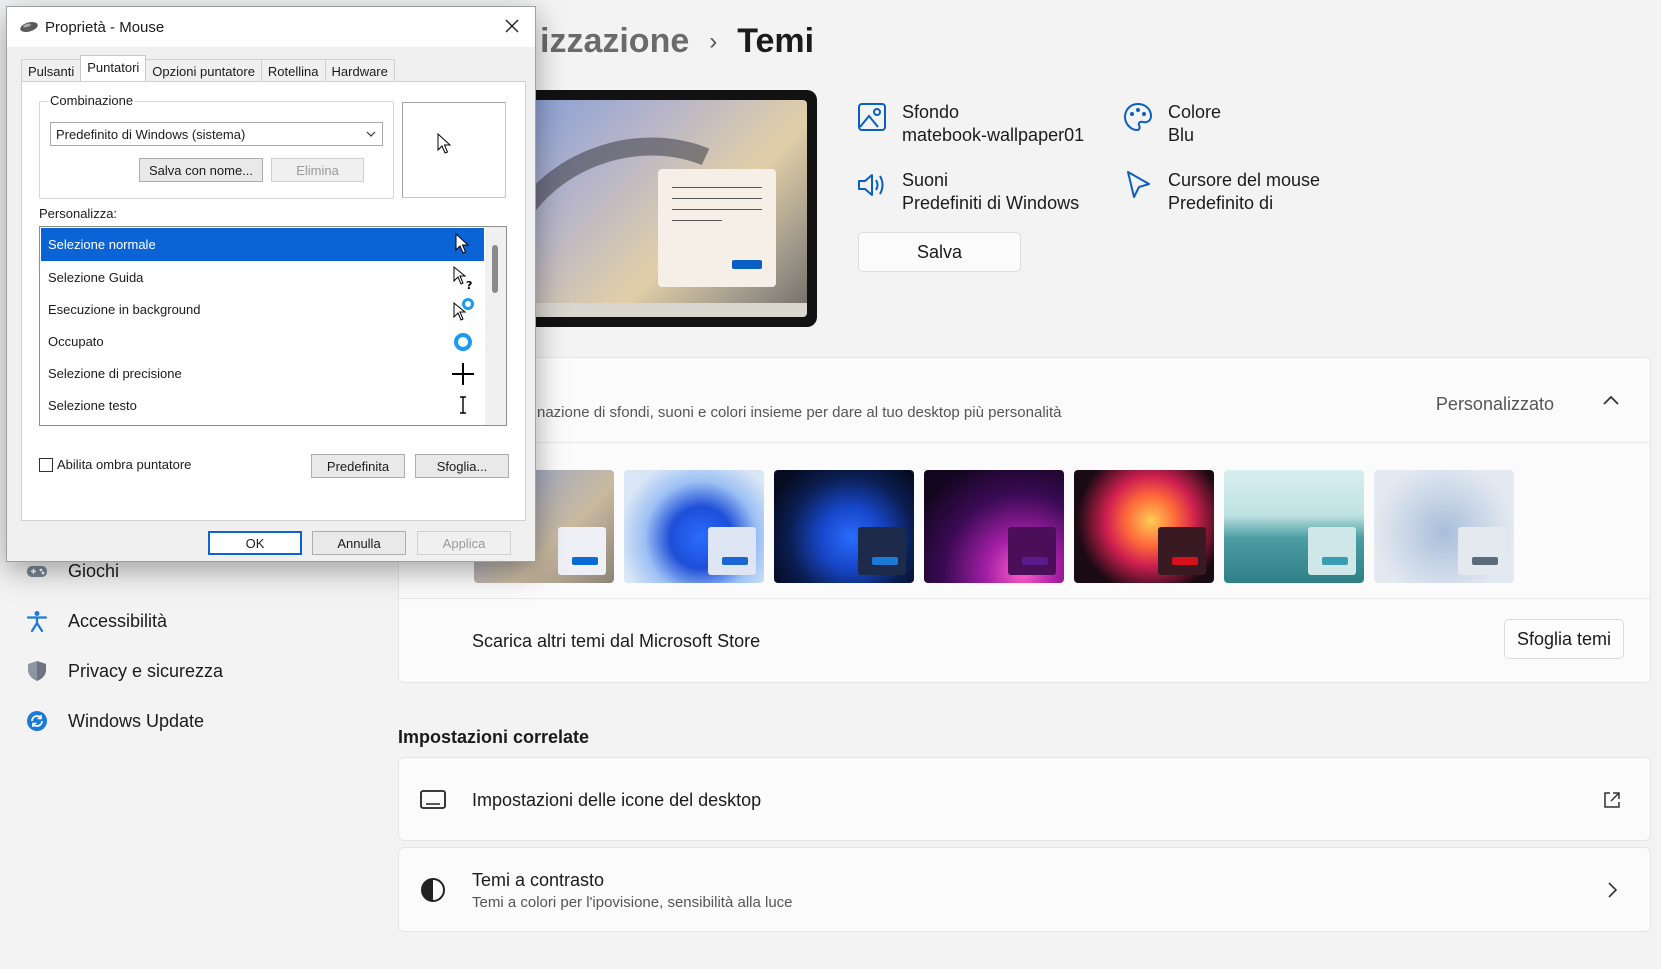 The height and width of the screenshot is (969, 1661). I want to click on tab-pulsanti: Pulsanti, so click(51, 70).